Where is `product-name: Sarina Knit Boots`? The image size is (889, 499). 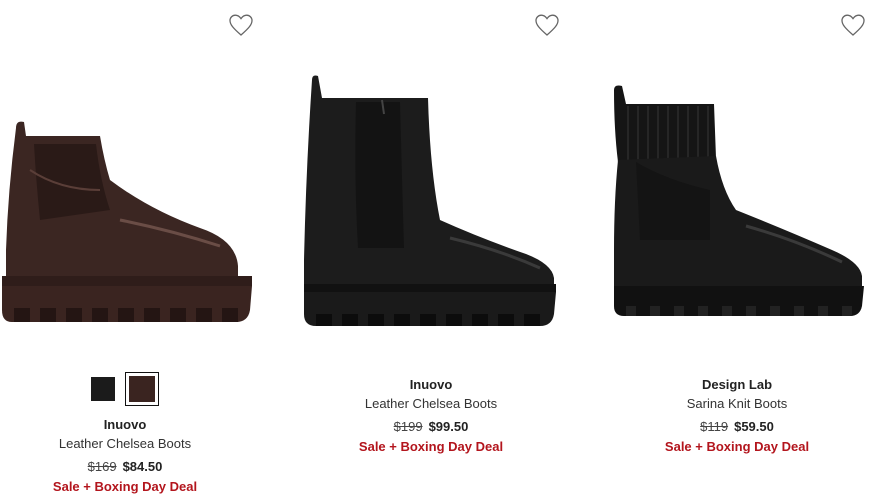
product-name: Sarina Knit Boots is located at coordinates (737, 403).